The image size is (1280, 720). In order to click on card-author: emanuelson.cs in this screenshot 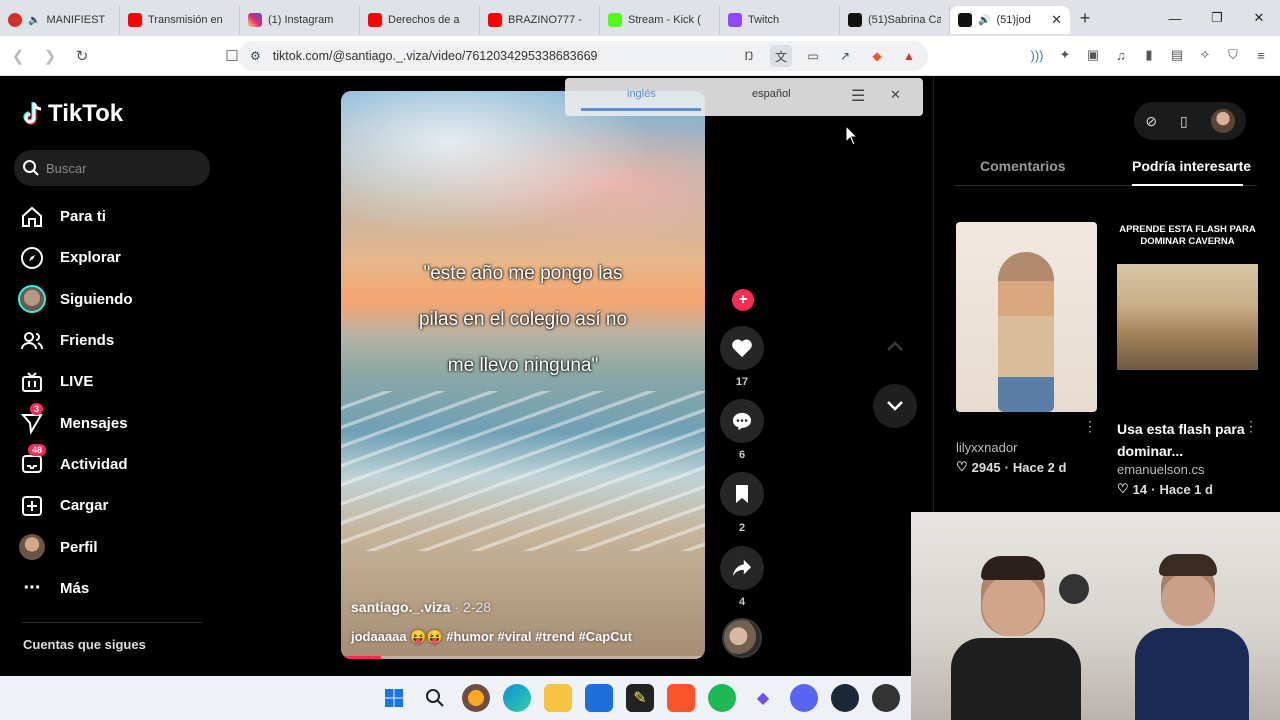, I will do `click(1187, 469)`.